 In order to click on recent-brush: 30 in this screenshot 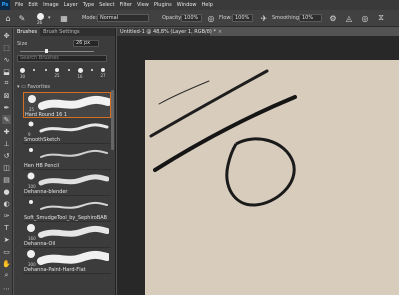, I will do `click(22, 72)`.